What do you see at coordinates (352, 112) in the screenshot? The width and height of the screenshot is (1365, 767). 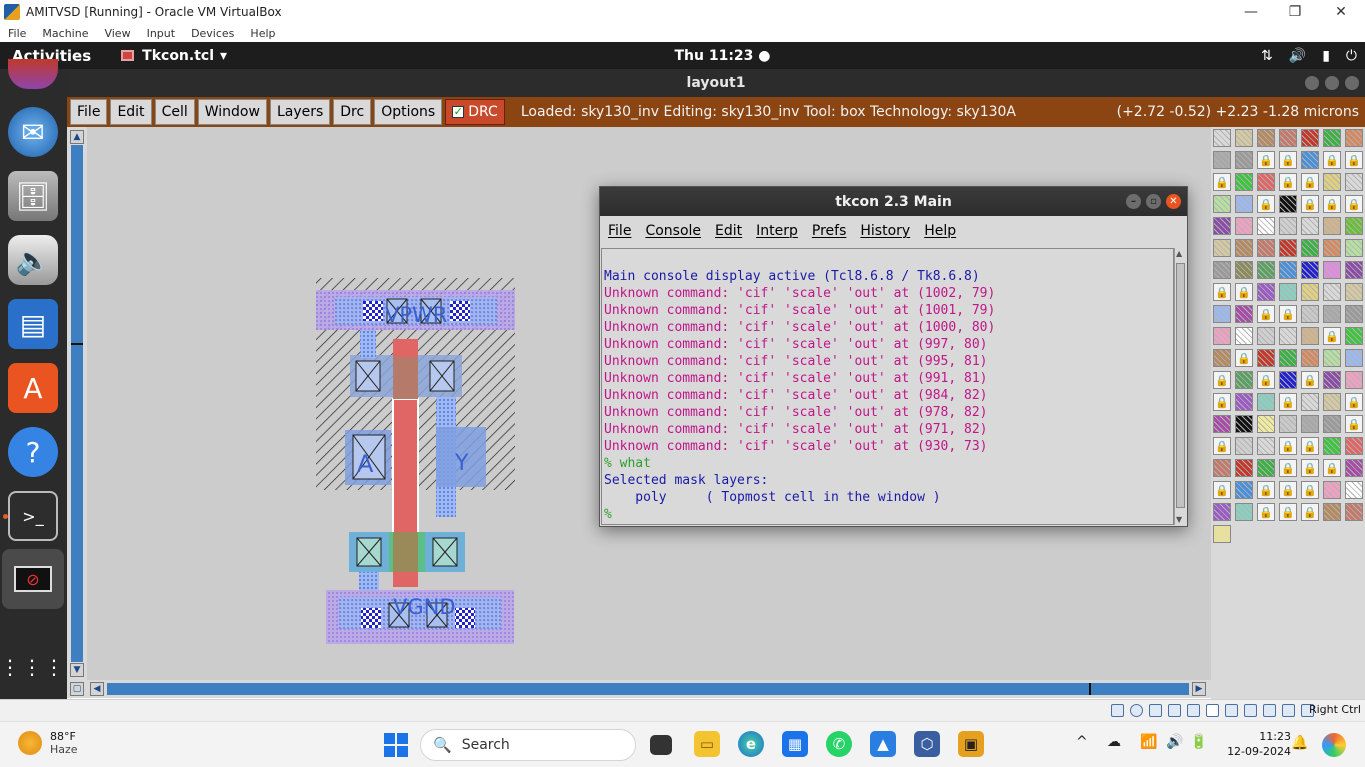 I see `menu-drc: Drc` at bounding box center [352, 112].